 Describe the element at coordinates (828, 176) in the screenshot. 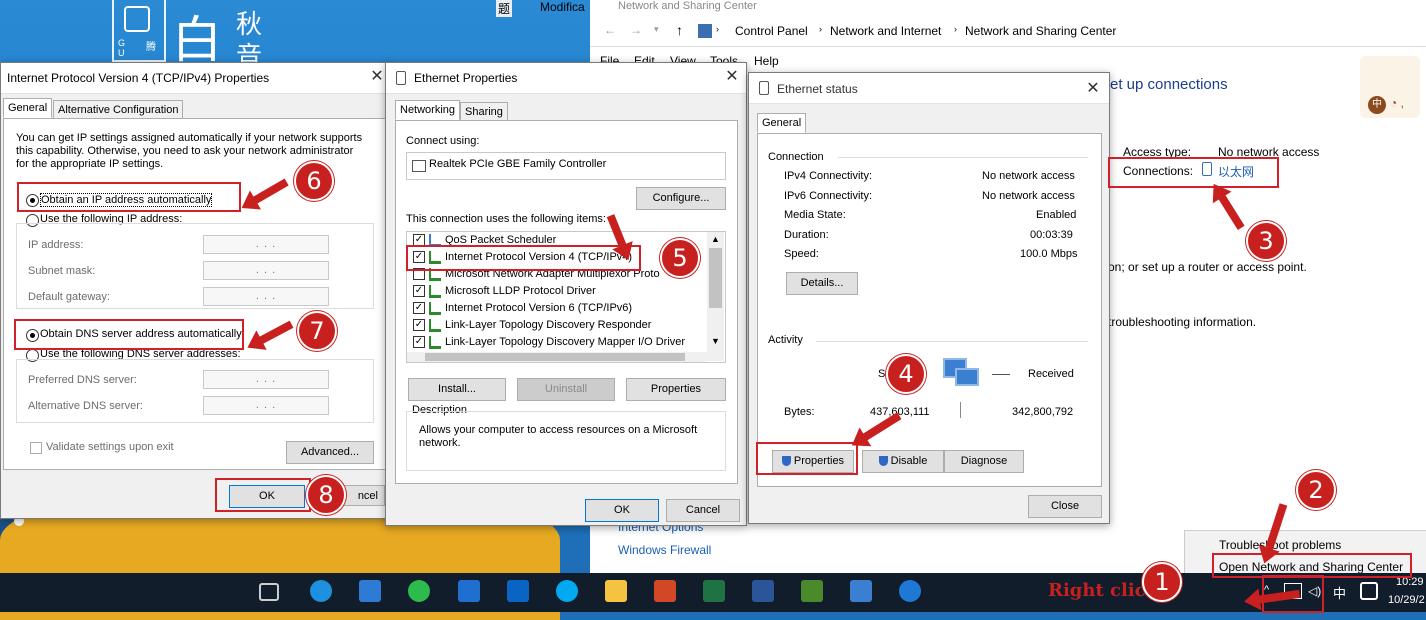

I see `ipv4-connectivity-label: IPv4 Connectivity:` at that location.